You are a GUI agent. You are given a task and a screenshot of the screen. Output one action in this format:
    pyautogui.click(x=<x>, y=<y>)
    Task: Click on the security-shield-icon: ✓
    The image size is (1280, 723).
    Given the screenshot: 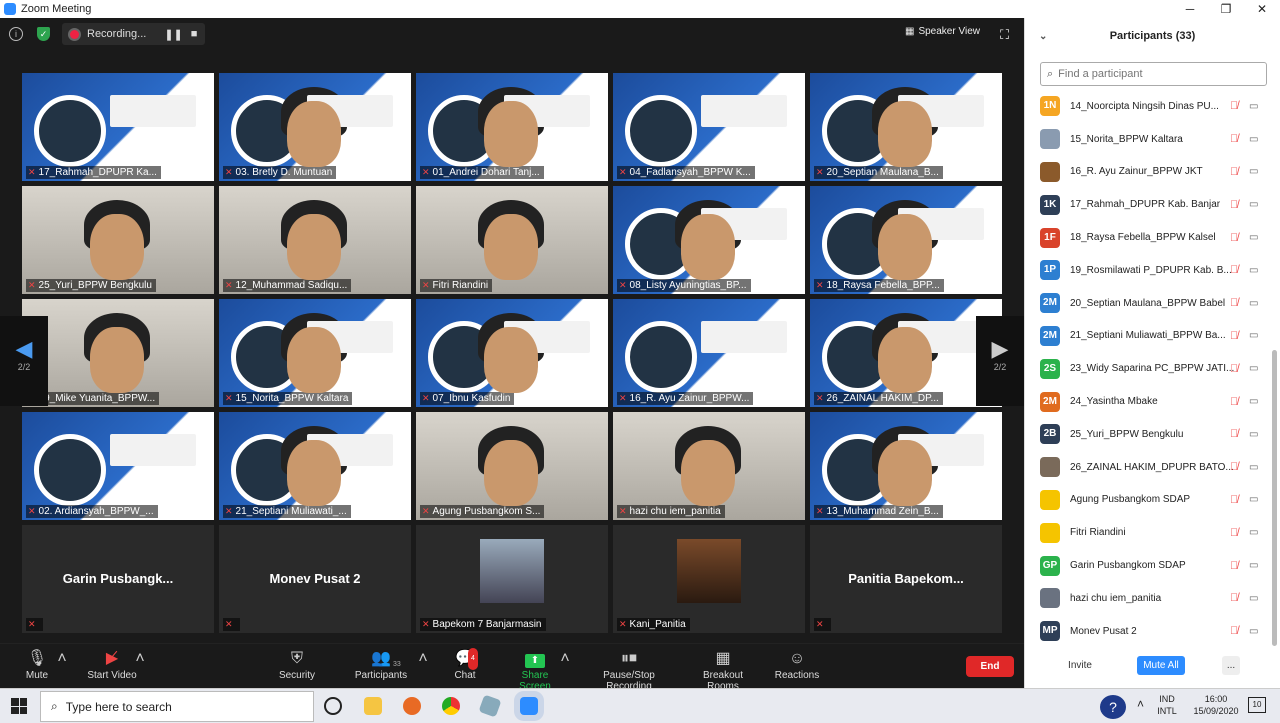 What is the action you would take?
    pyautogui.click(x=43, y=34)
    